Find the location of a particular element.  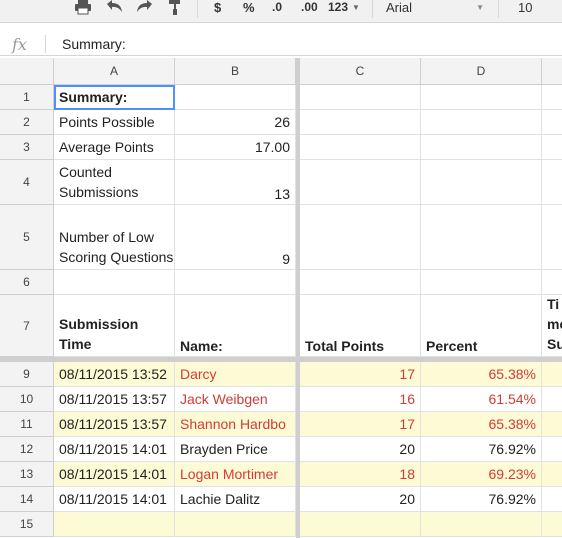

cell-b5: 9 is located at coordinates (235, 237).